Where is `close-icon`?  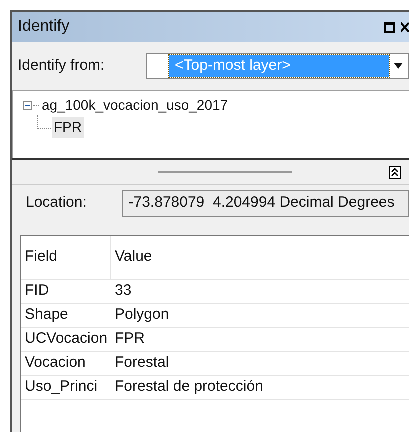 close-icon is located at coordinates (405, 27).